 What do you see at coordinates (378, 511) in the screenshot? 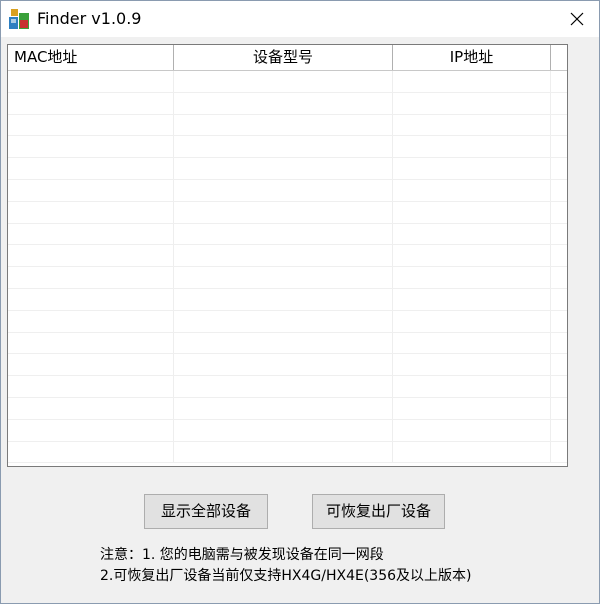
I see `factory-restorable-devices-button: 可恢复出厂设备` at bounding box center [378, 511].